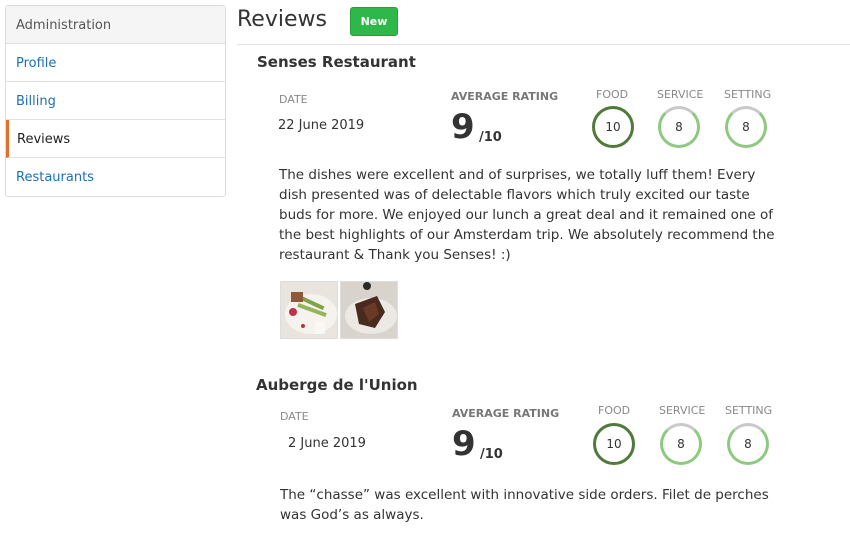  Describe the element at coordinates (336, 62) in the screenshot. I see `restaurant-name: Senses Restaurant` at that location.